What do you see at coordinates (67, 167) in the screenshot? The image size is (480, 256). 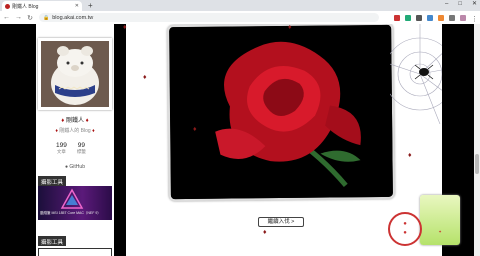 I see `github-icon: ●` at bounding box center [67, 167].